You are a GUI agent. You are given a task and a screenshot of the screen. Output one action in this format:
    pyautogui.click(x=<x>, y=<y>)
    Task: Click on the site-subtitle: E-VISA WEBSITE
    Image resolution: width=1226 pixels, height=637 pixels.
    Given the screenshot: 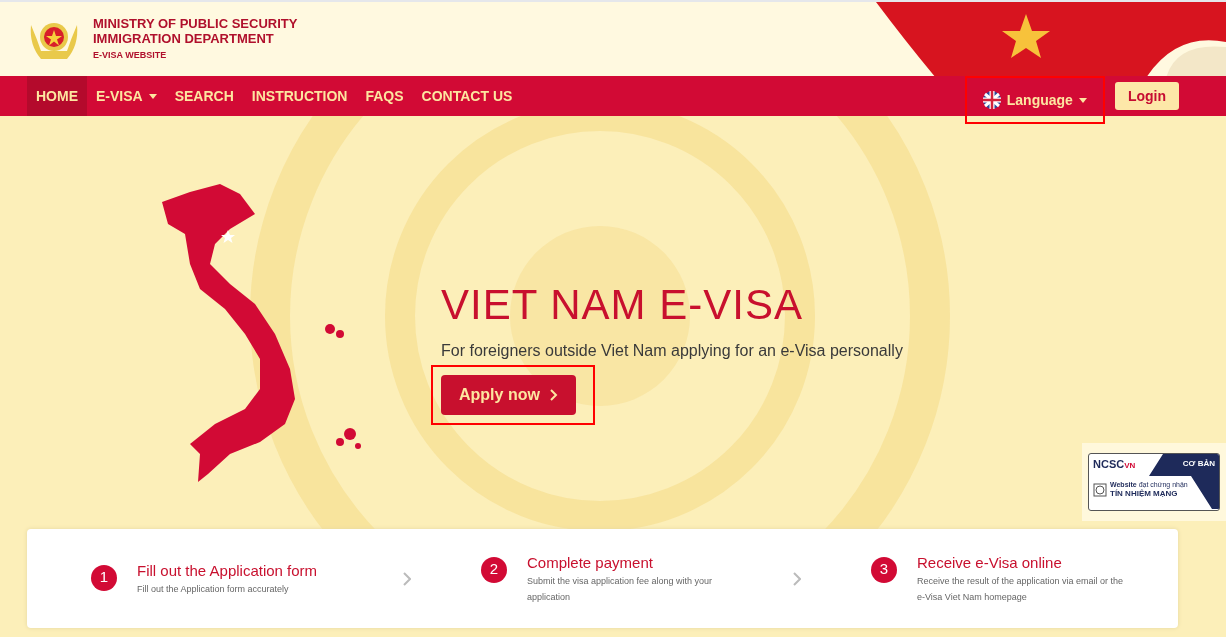 What is the action you would take?
    pyautogui.click(x=130, y=55)
    